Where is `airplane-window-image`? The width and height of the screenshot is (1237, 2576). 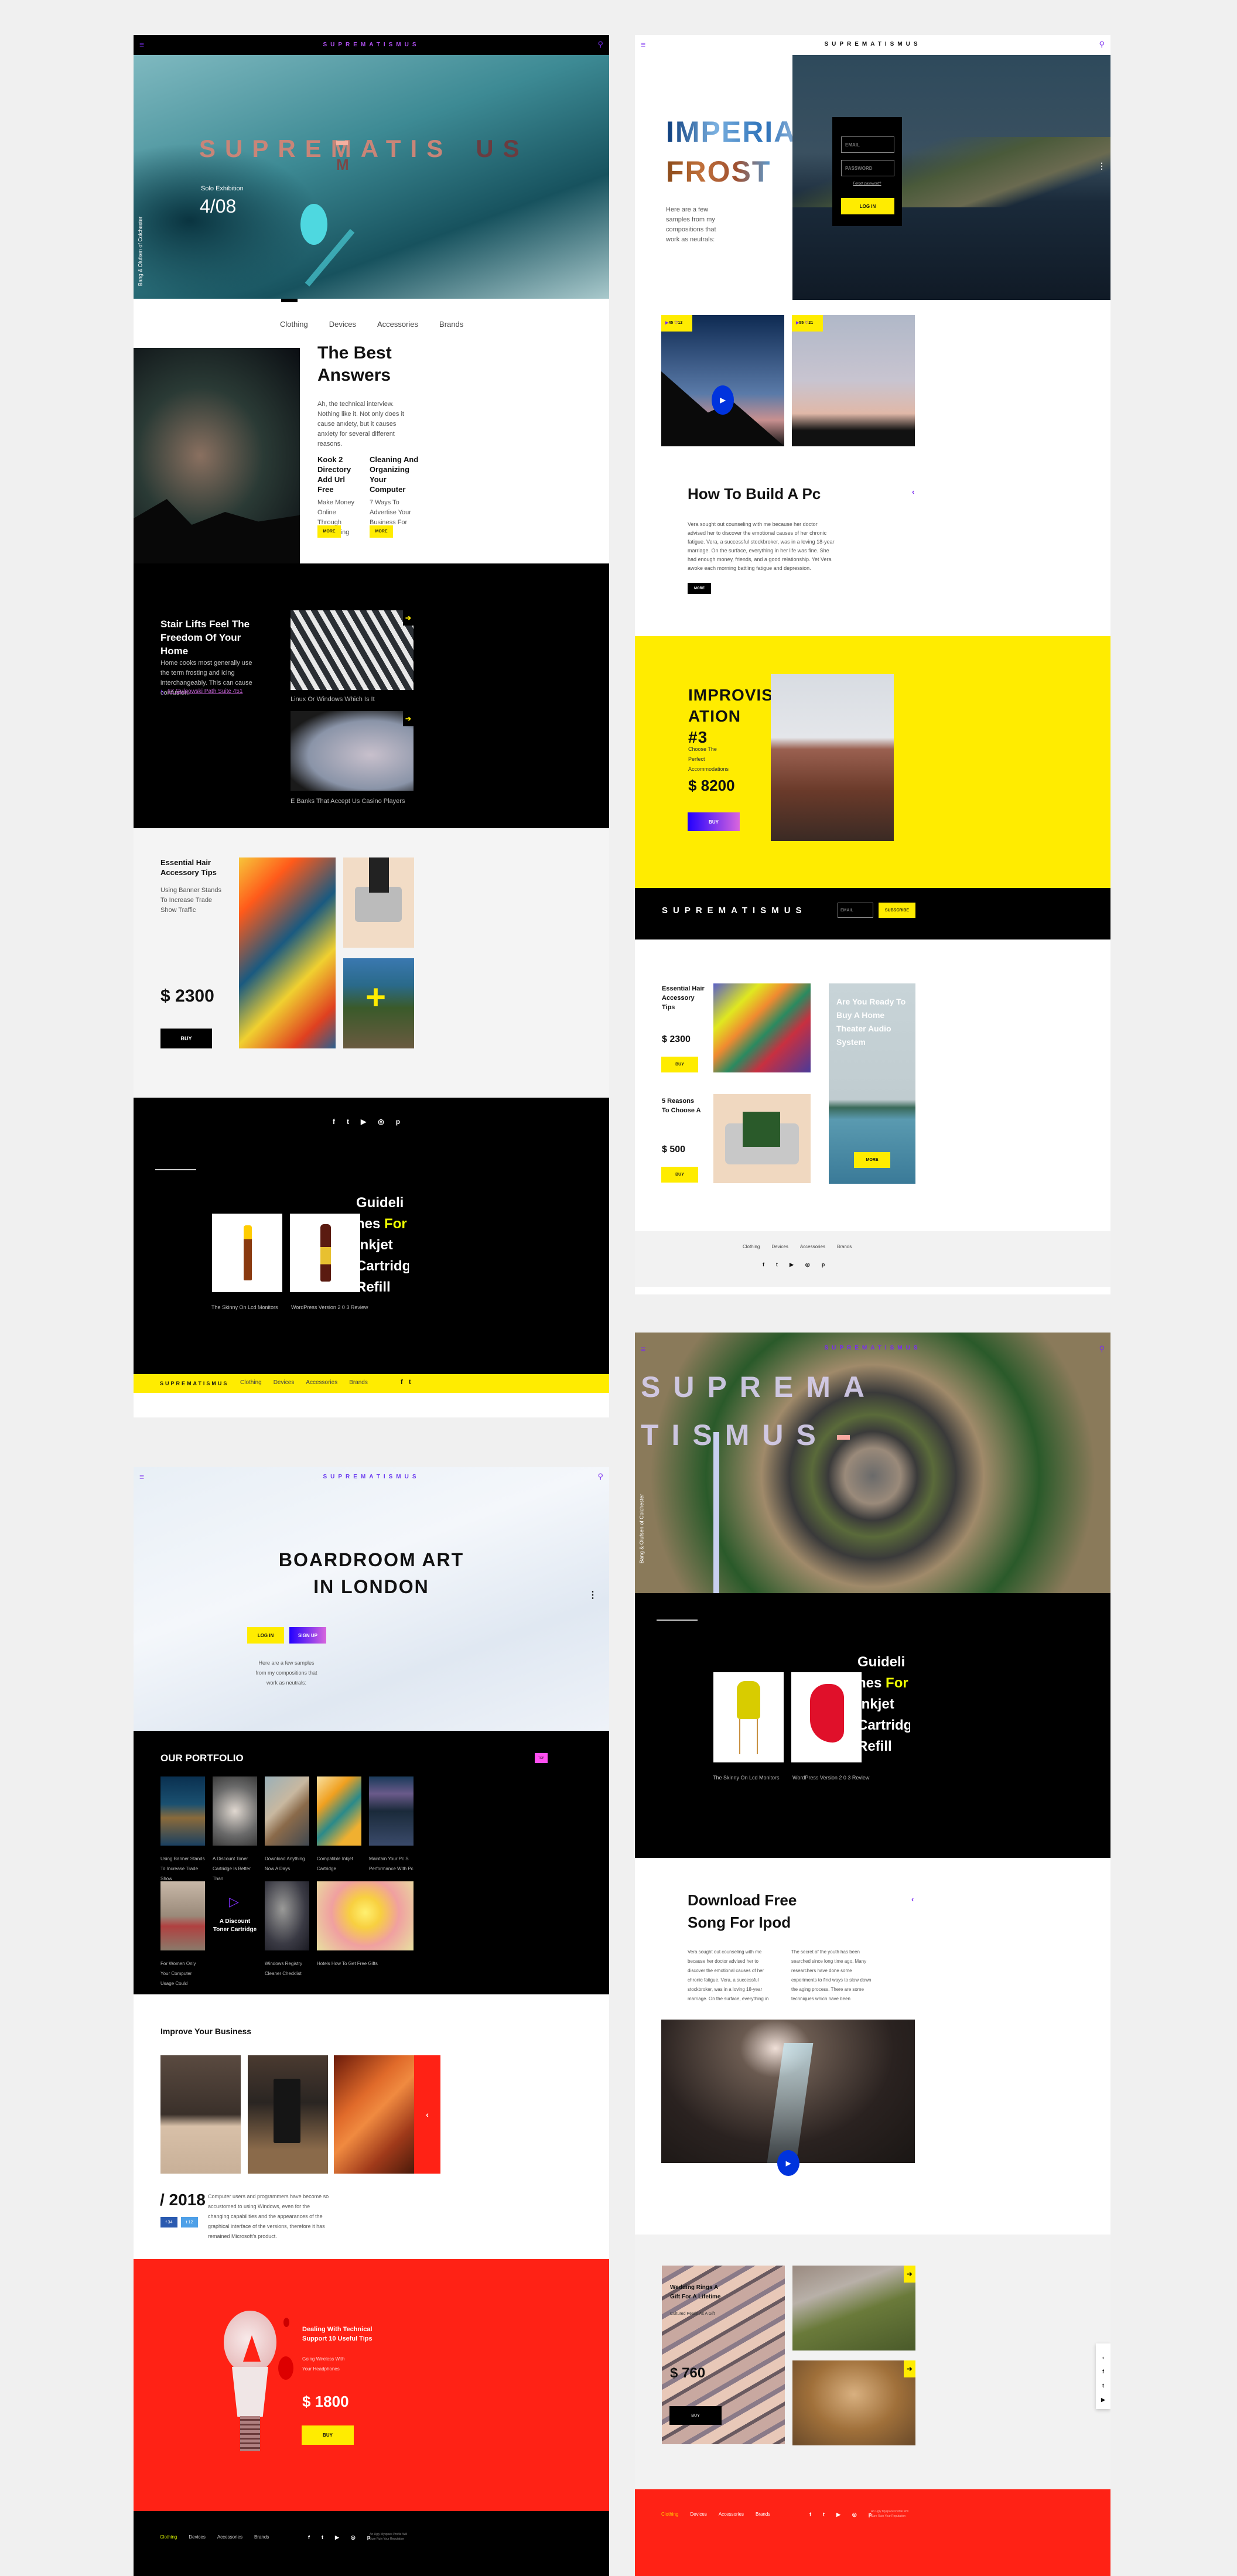
airplane-window-image is located at coordinates (352, 751).